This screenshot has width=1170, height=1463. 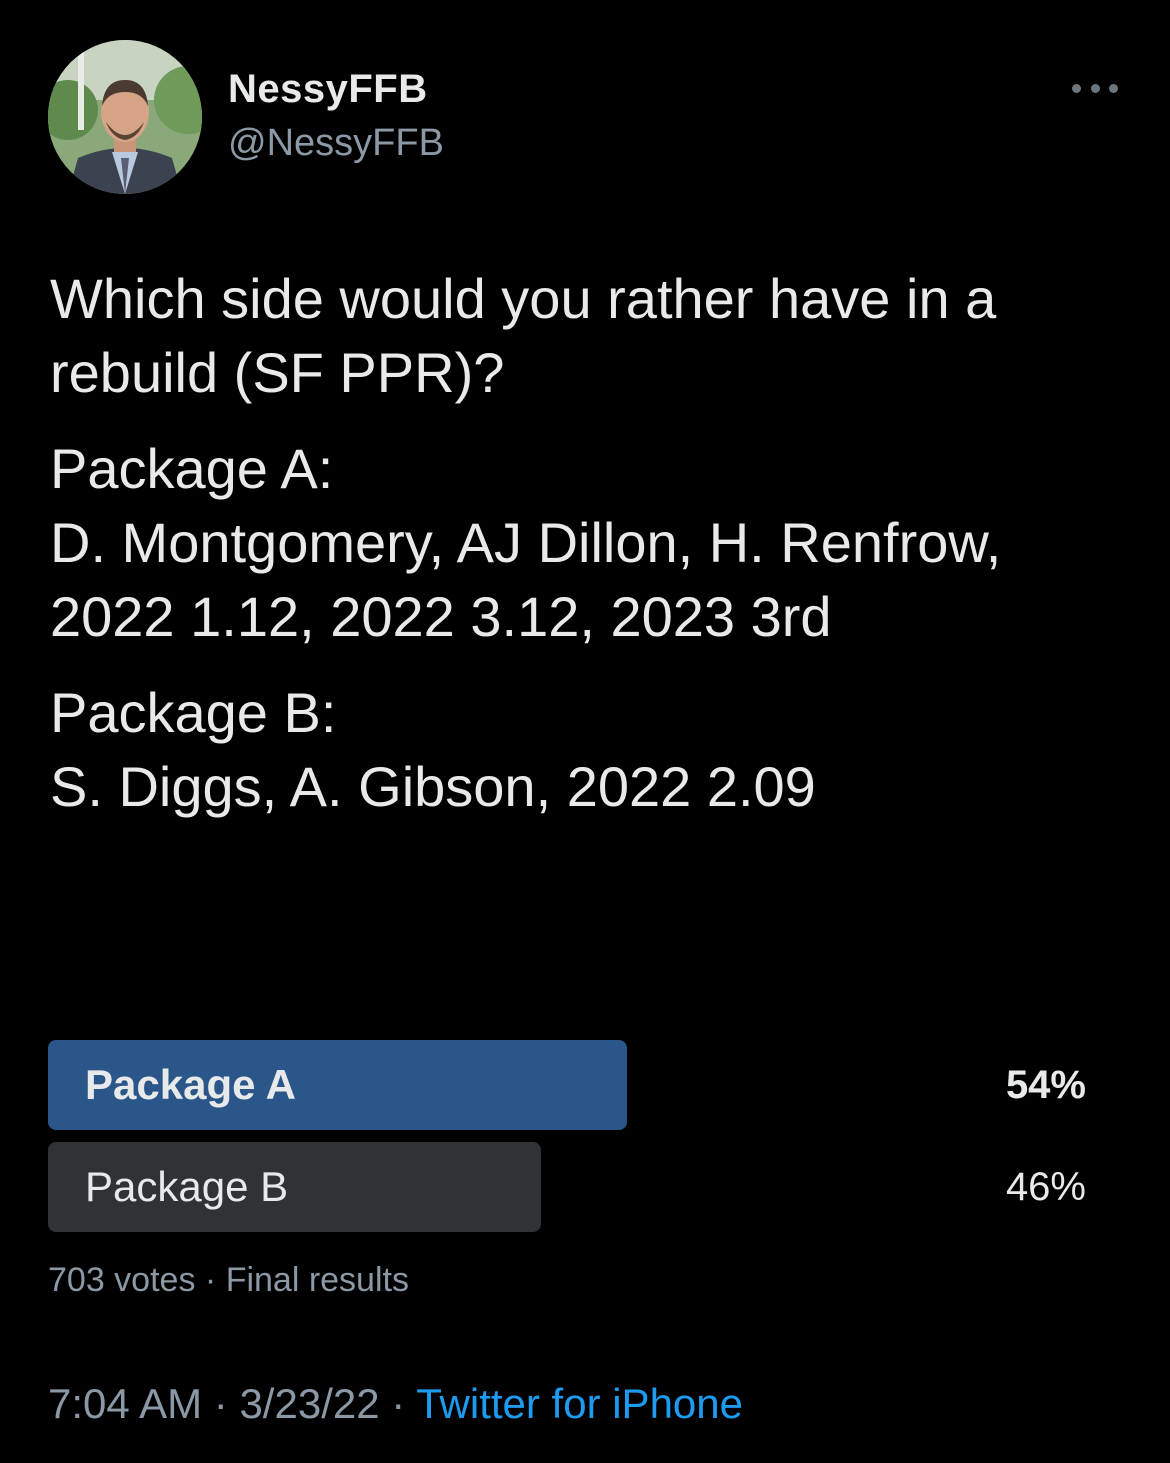 I want to click on avatar-photo, so click(x=125, y=117).